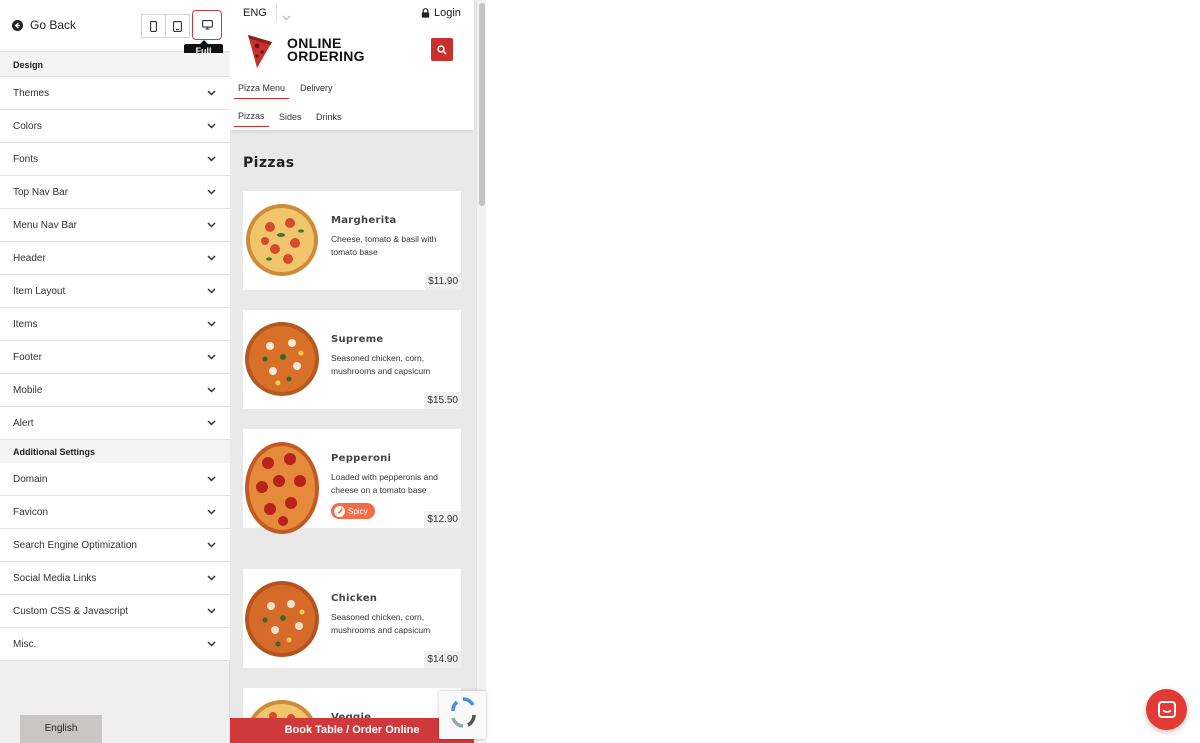  I want to click on item-price: $11.90, so click(443, 281).